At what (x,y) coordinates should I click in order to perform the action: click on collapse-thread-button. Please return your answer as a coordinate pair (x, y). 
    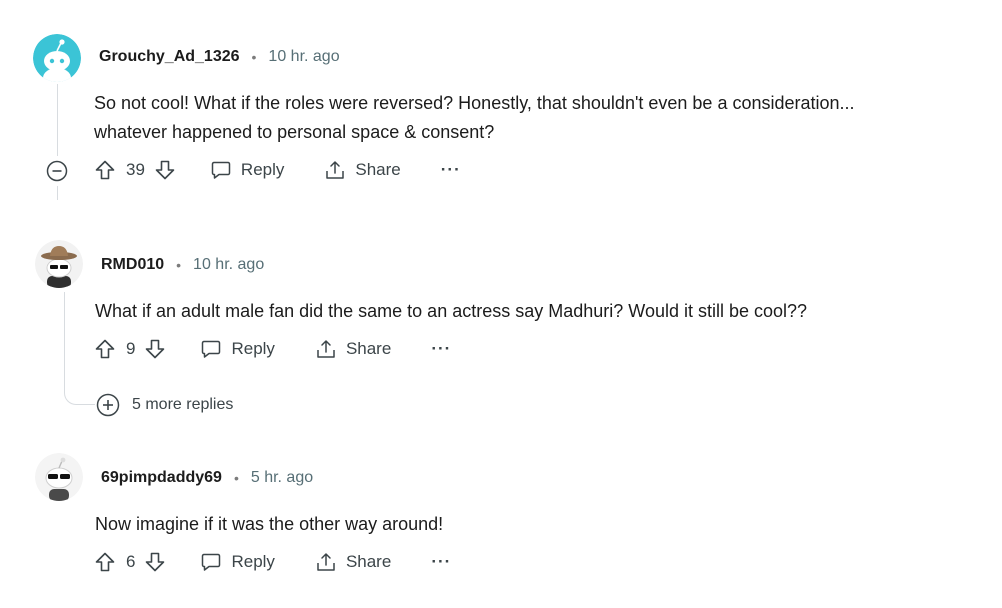
    Looking at the image, I should click on (57, 171).